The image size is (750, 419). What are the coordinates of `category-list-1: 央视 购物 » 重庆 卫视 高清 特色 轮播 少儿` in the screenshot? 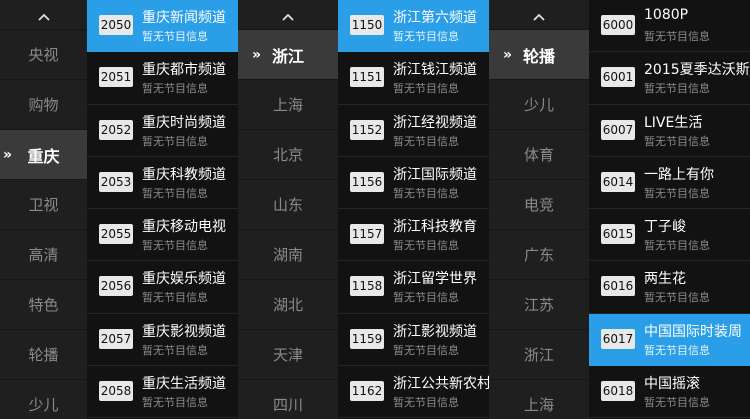 It's located at (43, 209).